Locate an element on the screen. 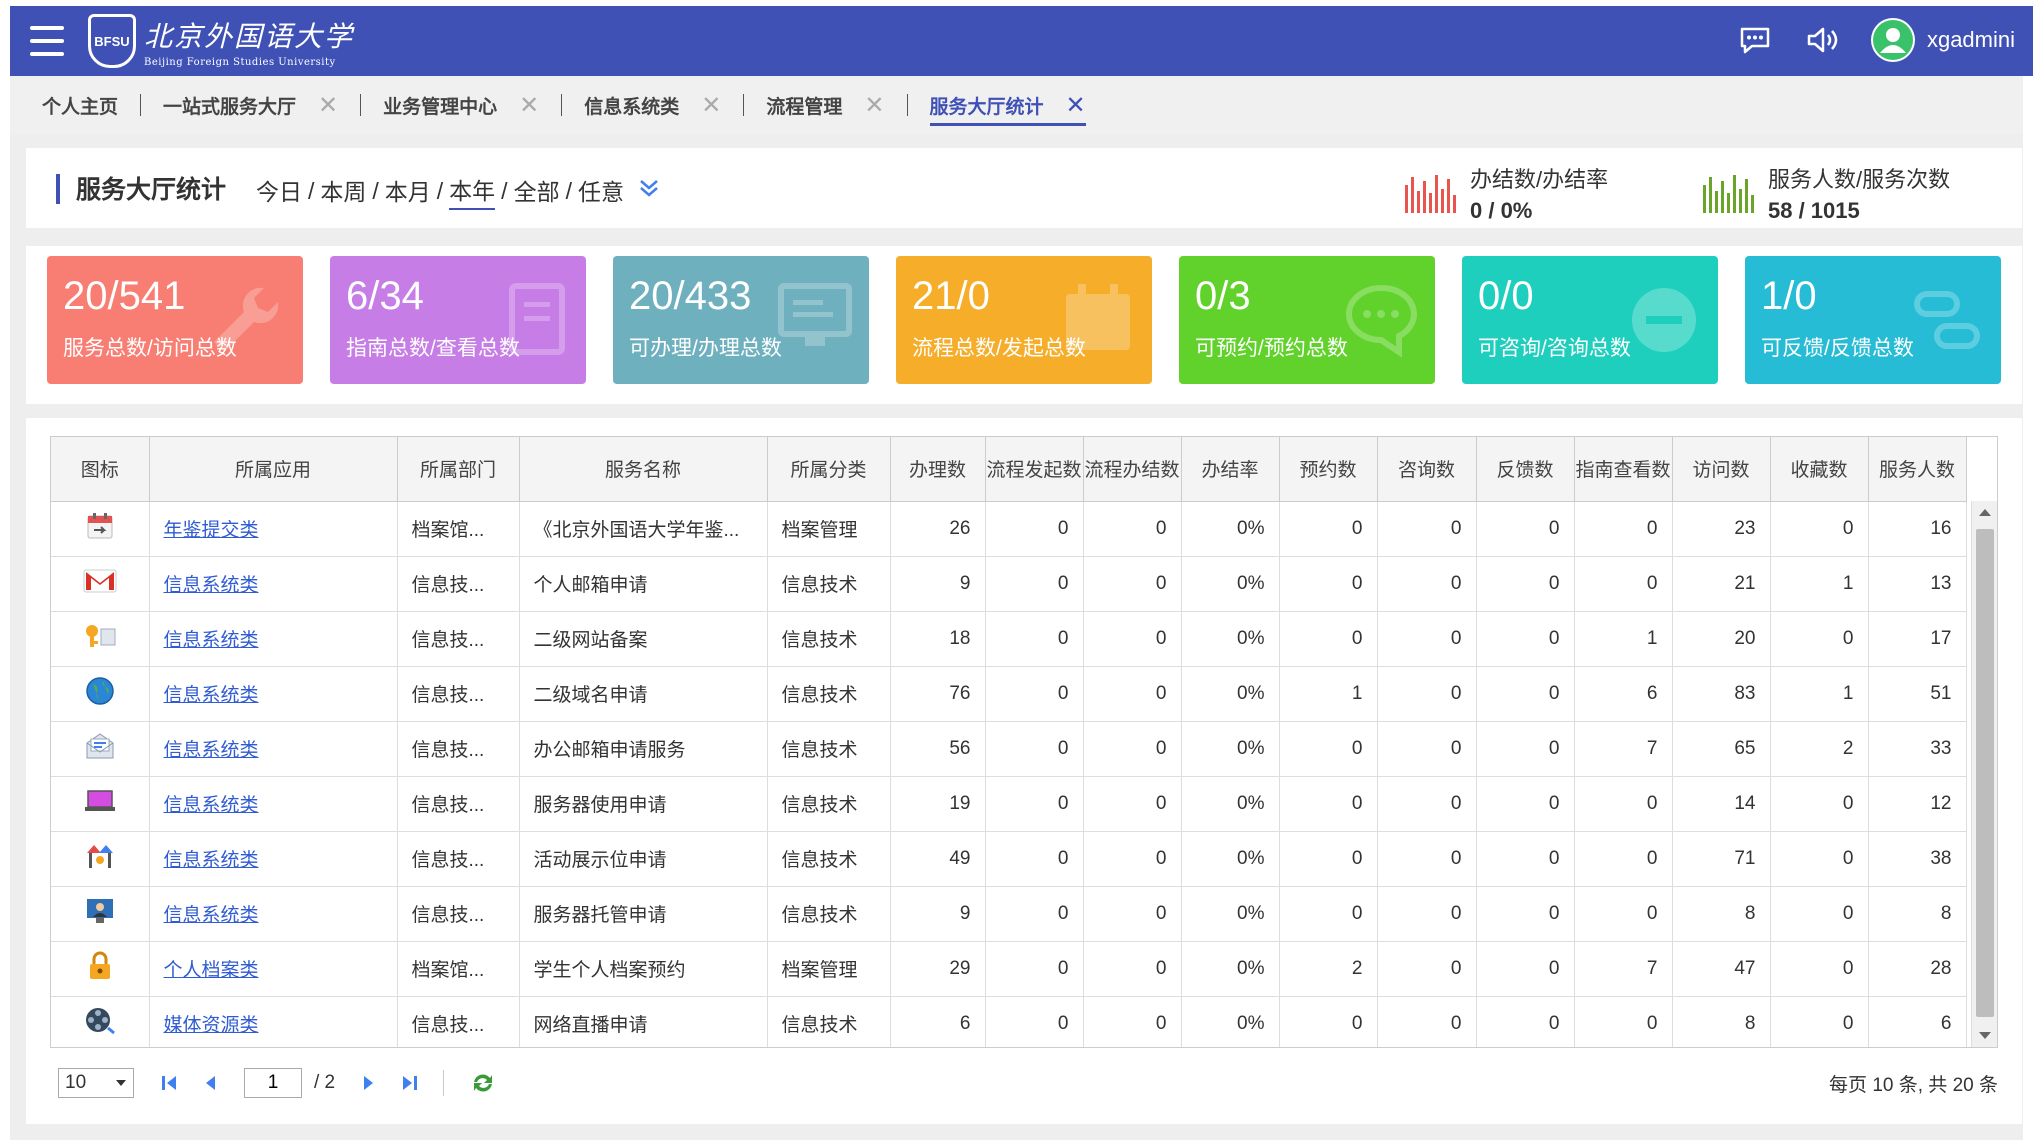  current-page-input is located at coordinates (273, 1083).